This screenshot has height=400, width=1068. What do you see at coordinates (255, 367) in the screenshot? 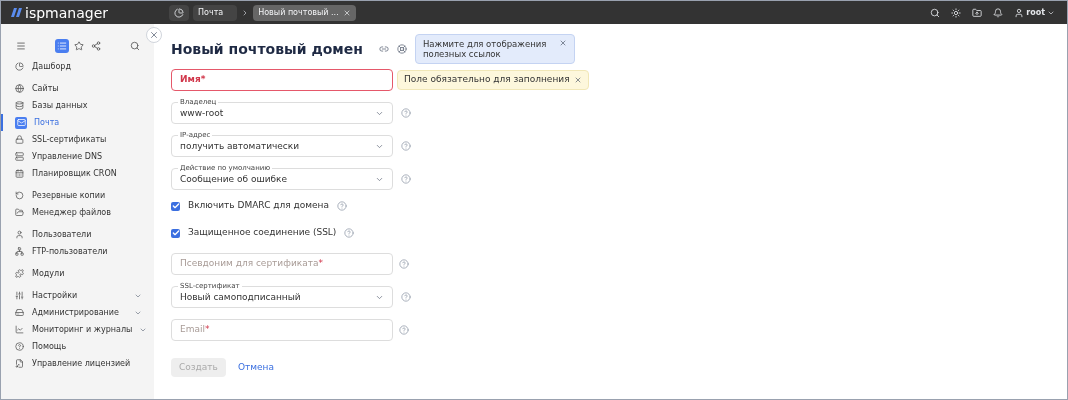
I see `cancel-link: Отмена` at bounding box center [255, 367].